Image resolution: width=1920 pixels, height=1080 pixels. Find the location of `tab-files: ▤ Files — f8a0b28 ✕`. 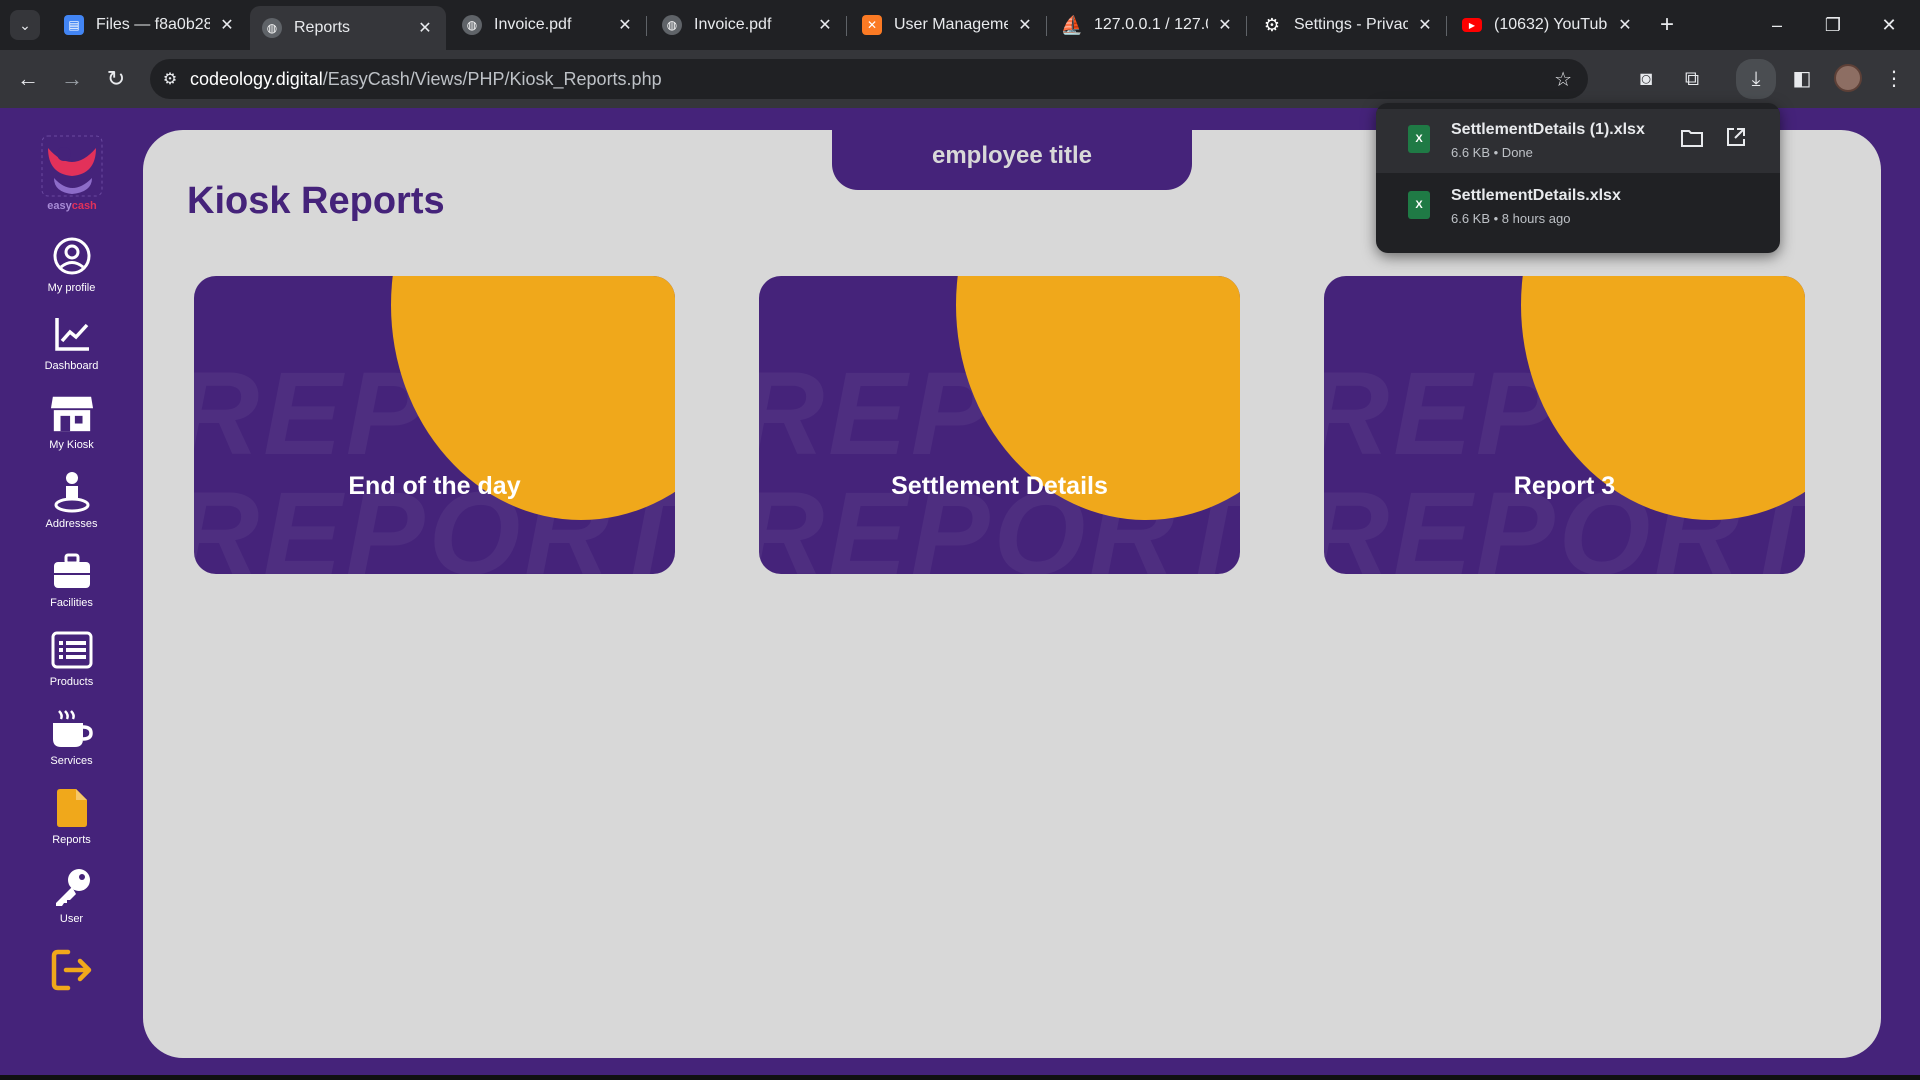

tab-files: ▤ Files — f8a0b28 ✕ is located at coordinates (150, 25).